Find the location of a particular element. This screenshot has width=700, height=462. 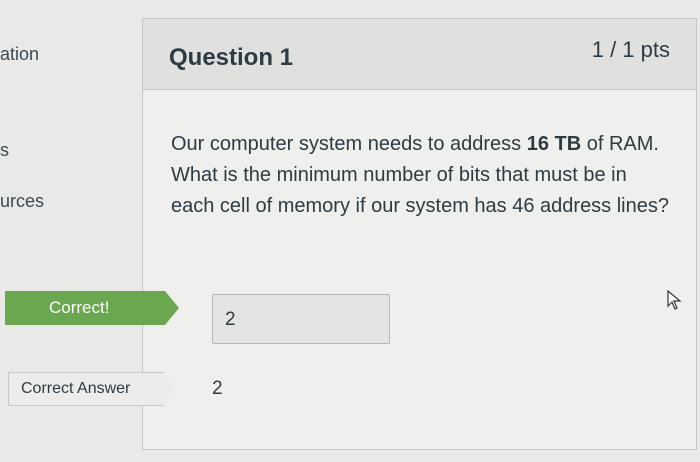

sidebar-item-ation: ation is located at coordinates (19, 54).